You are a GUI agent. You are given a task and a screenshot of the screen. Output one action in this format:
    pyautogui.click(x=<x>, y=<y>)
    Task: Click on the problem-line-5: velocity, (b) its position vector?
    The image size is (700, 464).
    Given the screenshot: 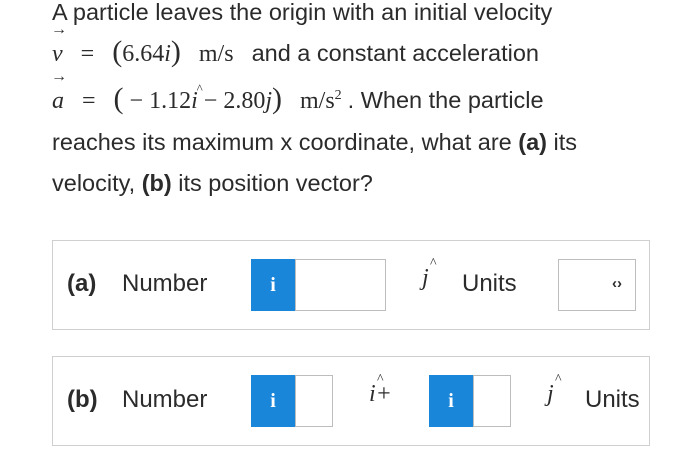 What is the action you would take?
    pyautogui.click(x=212, y=183)
    